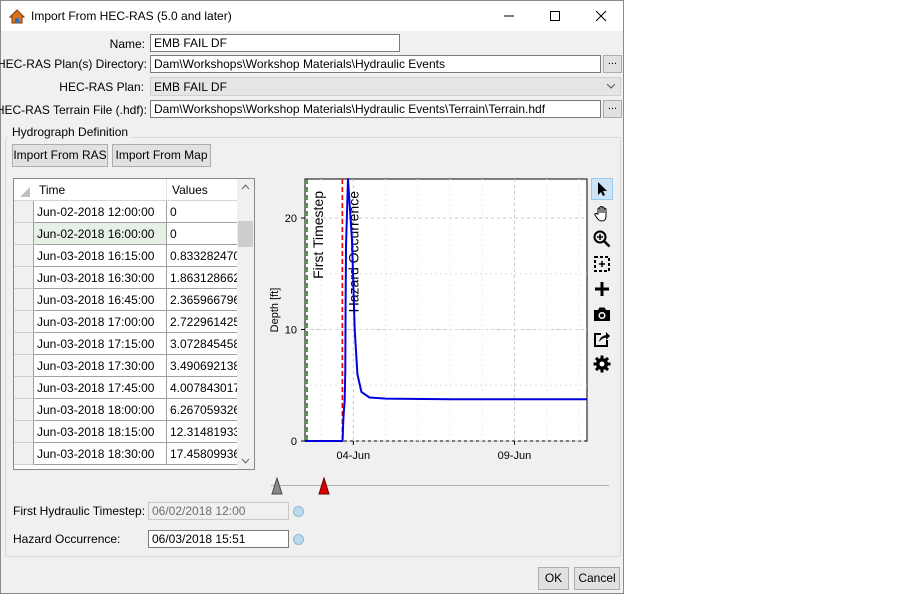  What do you see at coordinates (275, 310) in the screenshot?
I see `y-axis-label: Depth [ft]` at bounding box center [275, 310].